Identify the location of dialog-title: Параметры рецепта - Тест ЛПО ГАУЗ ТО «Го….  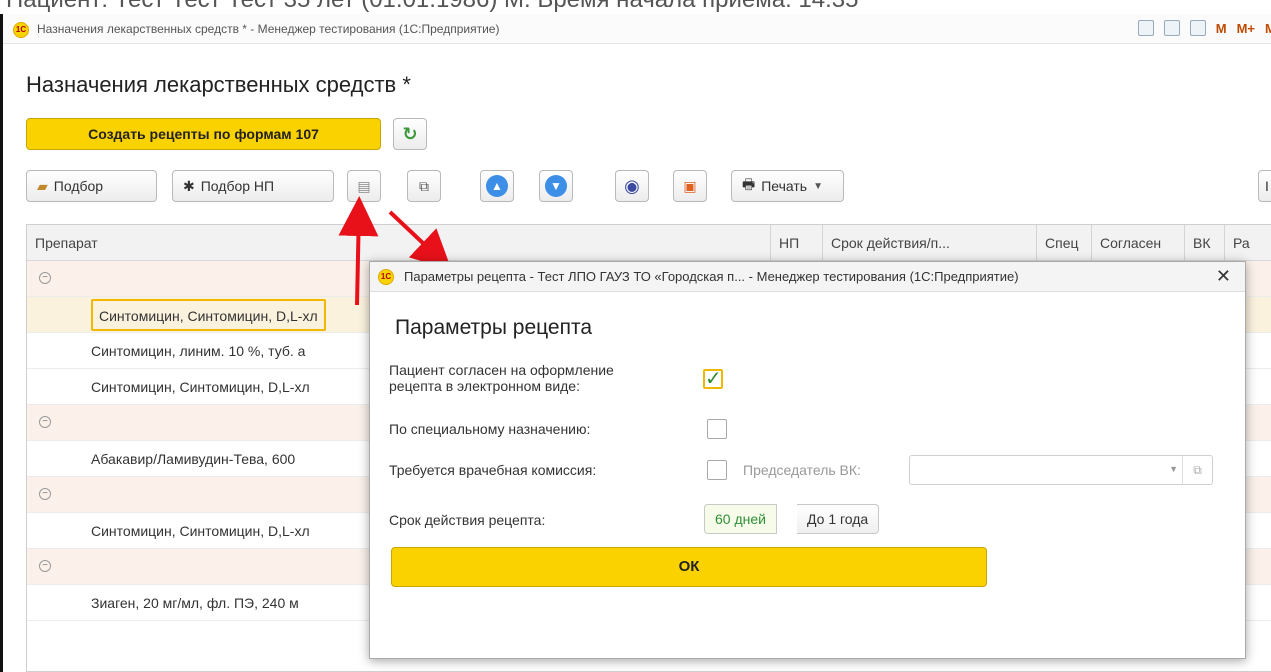
(711, 276).